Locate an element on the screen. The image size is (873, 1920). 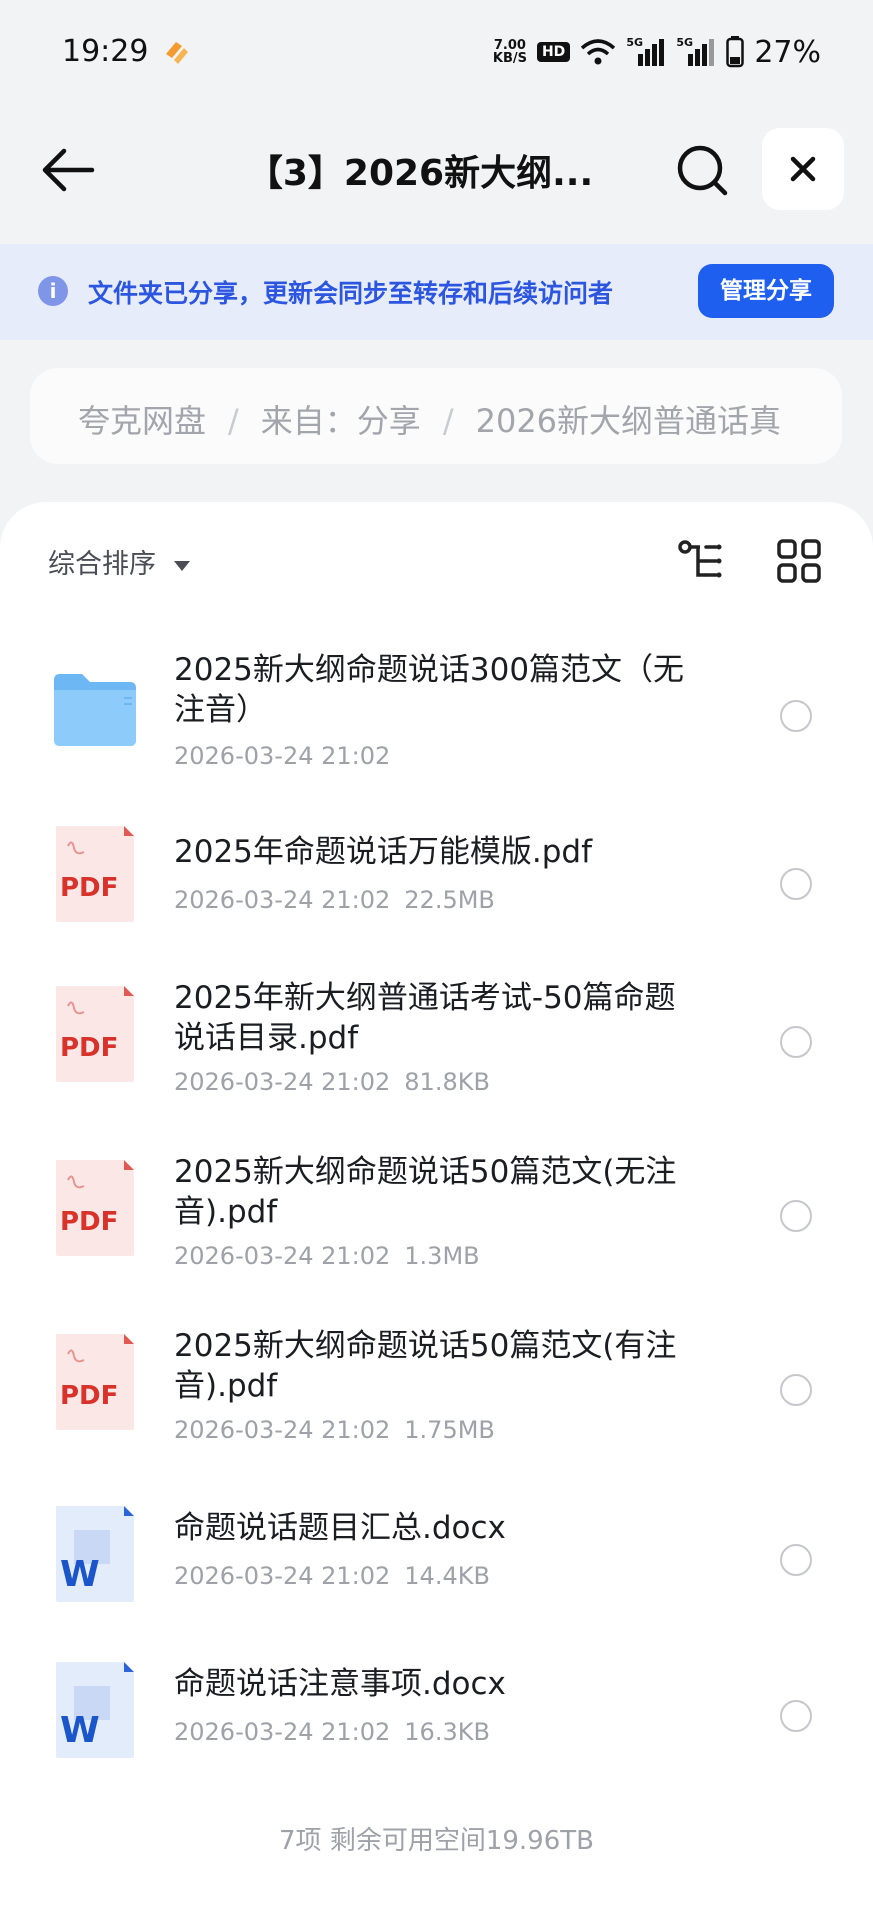
sort-dropdown: 综合排序 is located at coordinates (119, 561).